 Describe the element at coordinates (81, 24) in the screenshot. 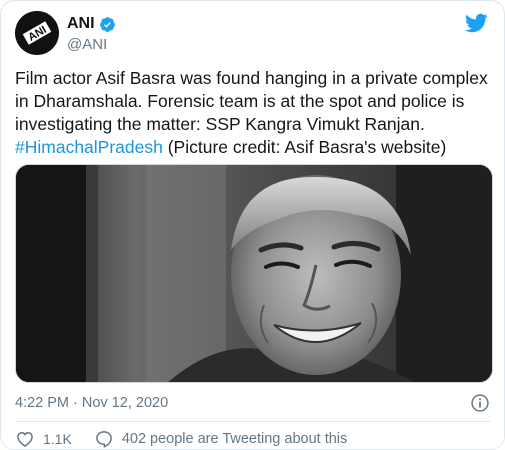

I see `author-display-name: ANI` at that location.